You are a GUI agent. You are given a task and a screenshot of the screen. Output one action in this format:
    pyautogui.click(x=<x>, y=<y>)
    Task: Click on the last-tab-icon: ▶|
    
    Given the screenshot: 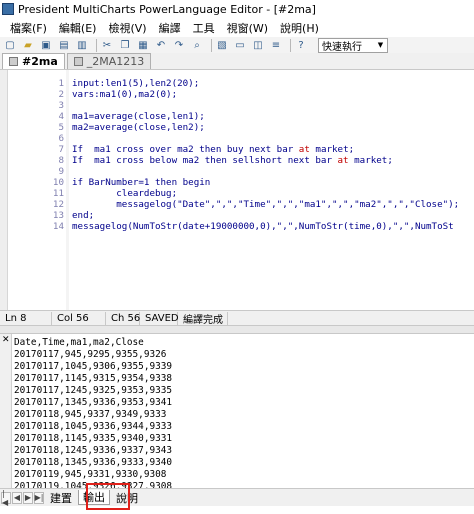 What is the action you would take?
    pyautogui.click(x=39, y=497)
    